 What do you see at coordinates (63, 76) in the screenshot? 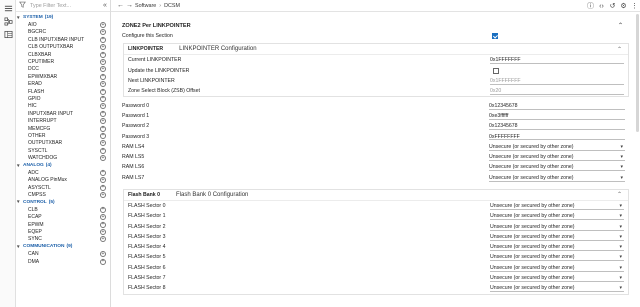
I see `sidebar-item: EPWMXBAR +` at bounding box center [63, 76].